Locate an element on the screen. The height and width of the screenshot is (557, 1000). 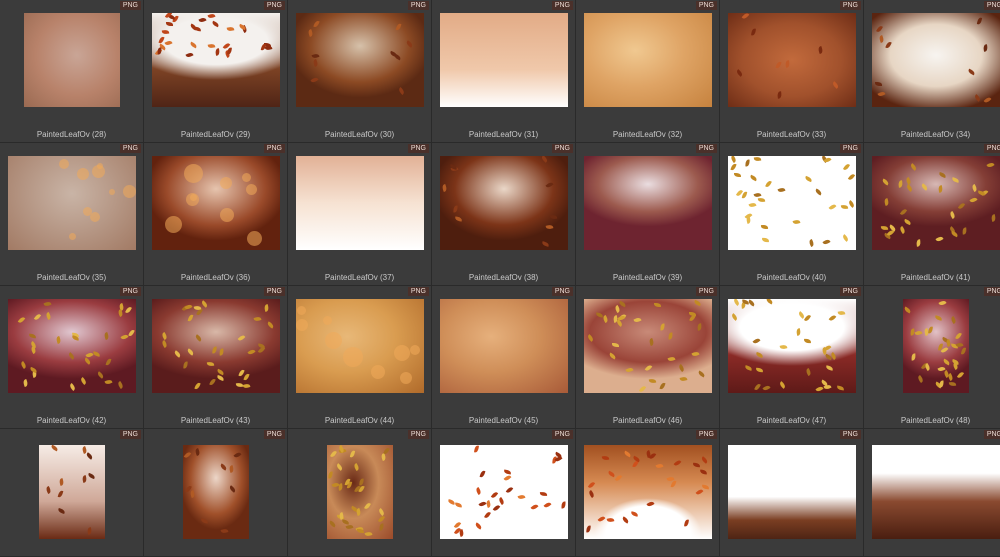
thumbnail-cell: PNG PaintedLeafOv (47) is located at coordinates (792, 357).